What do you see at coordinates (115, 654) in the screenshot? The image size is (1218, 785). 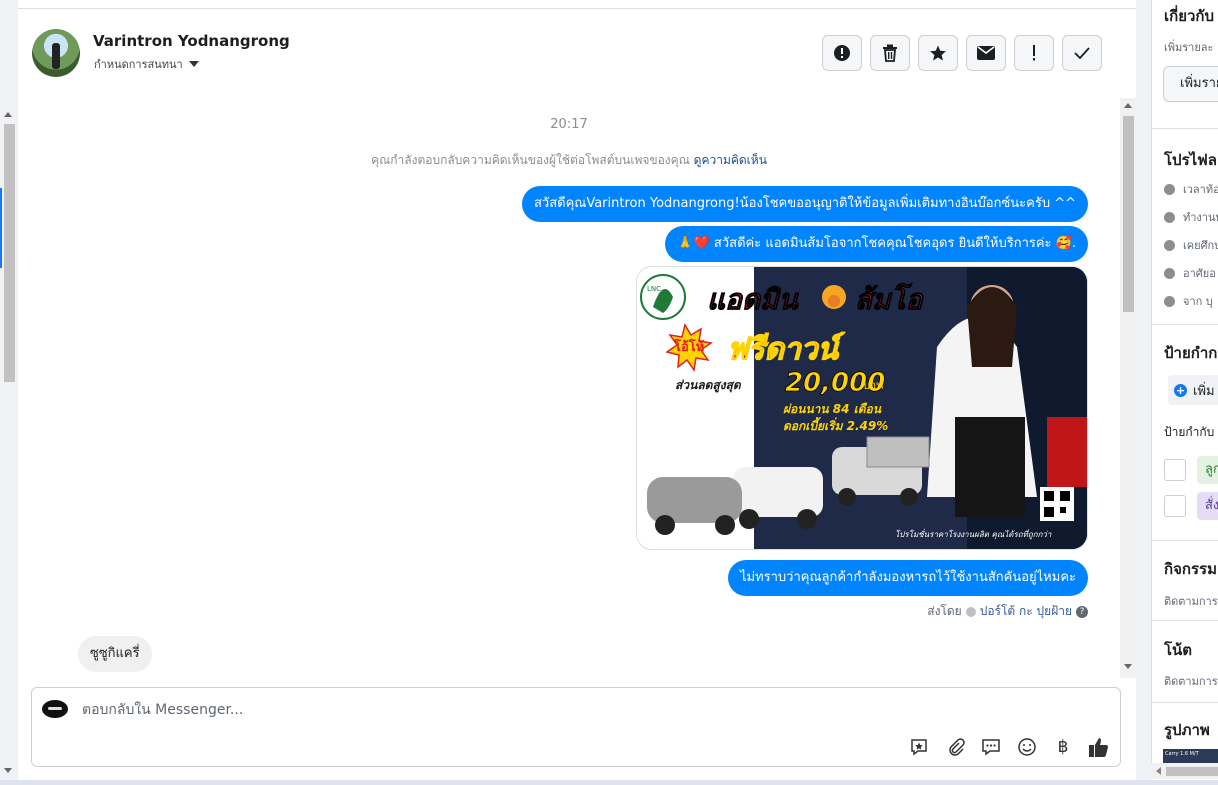 I see `incoming-message: ซูซูกิแครี่` at bounding box center [115, 654].